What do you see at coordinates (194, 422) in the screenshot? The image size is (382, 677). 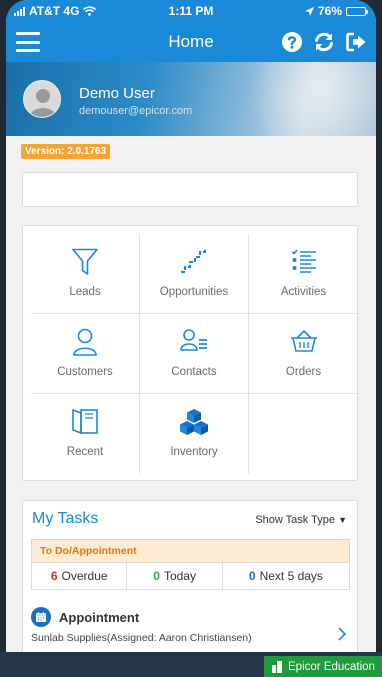 I see `boxes-icon` at bounding box center [194, 422].